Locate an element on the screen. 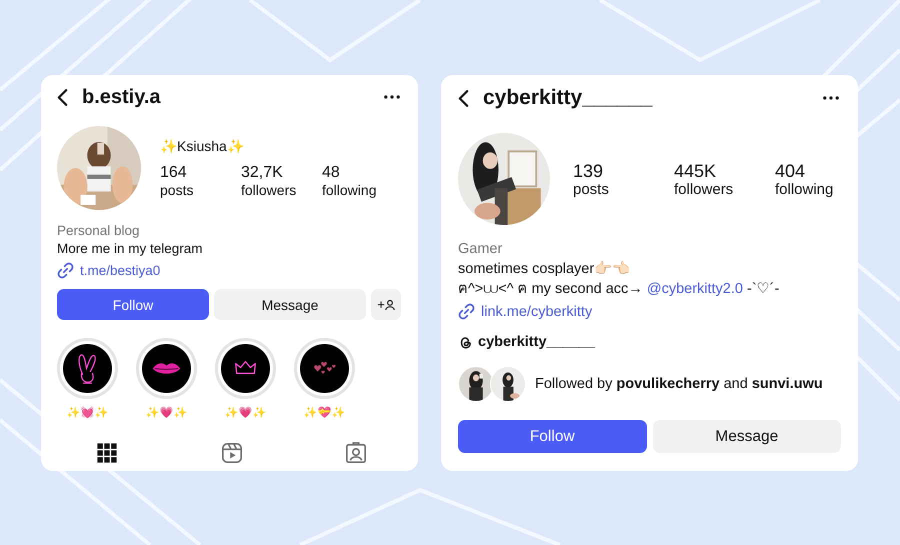  add-friend-button: + is located at coordinates (386, 304).